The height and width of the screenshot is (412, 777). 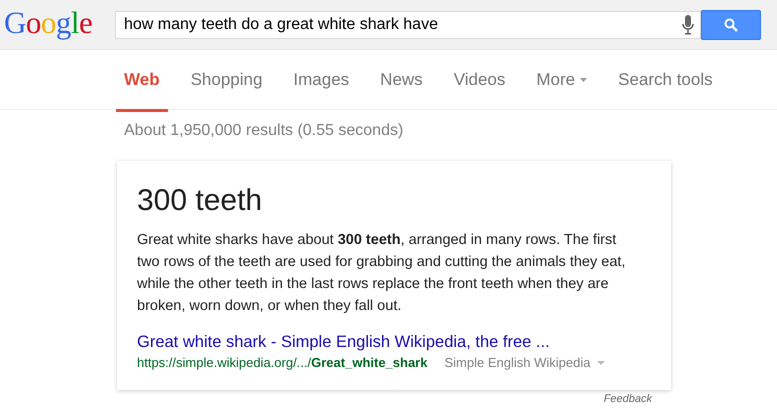 I want to click on result-url: https://simple.wikipedia.org/.../Great_white_shark, so click(x=282, y=362).